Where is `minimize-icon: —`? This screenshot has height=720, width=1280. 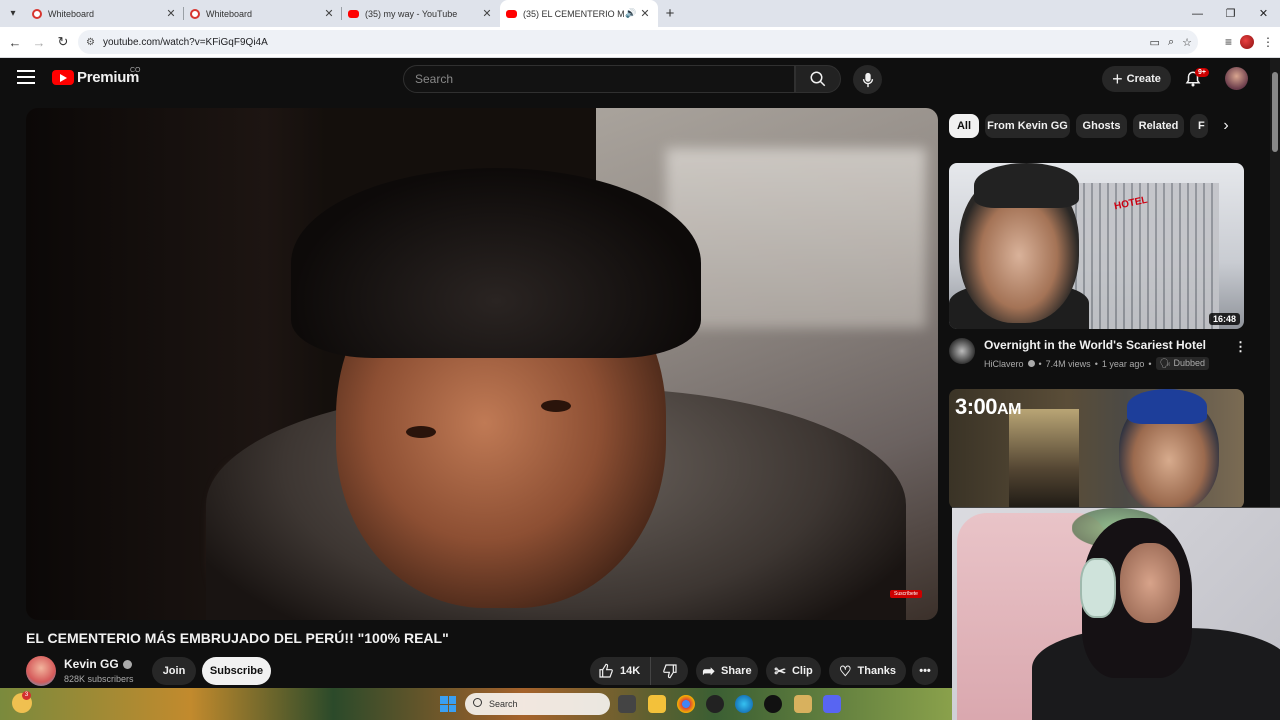 minimize-icon: — is located at coordinates (1197, 13).